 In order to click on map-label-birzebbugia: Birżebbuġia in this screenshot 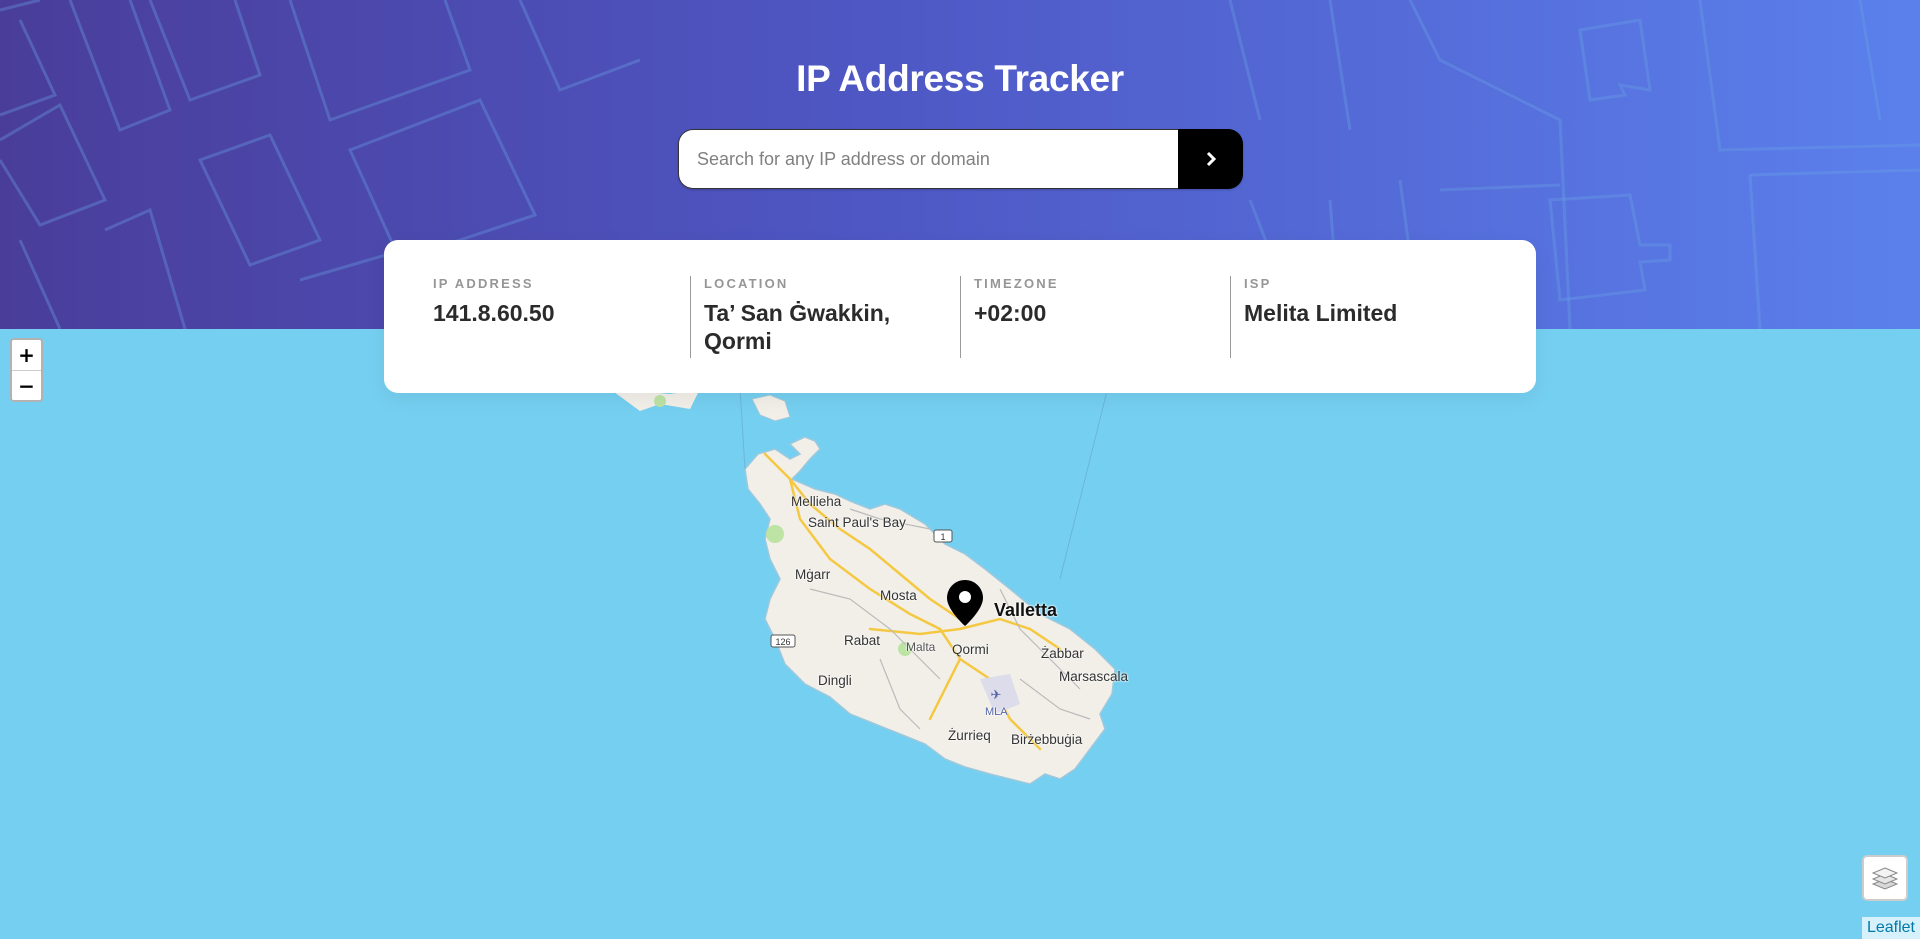, I will do `click(1047, 739)`.